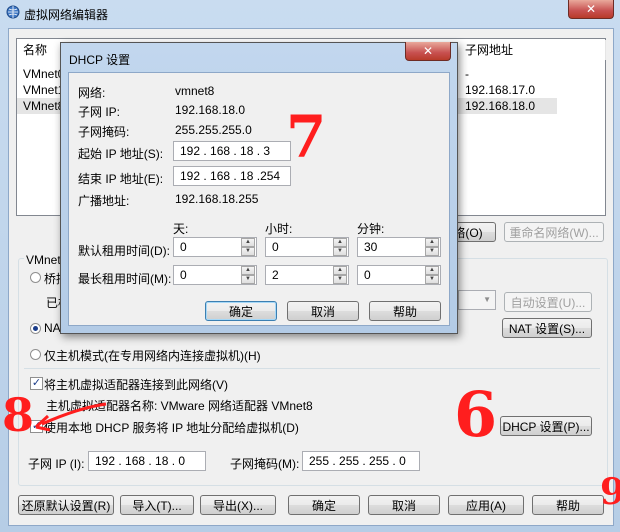  What do you see at coordinates (147, 461) in the screenshot?
I see `subnet-ip-input: 192 . 168 . 18 . 0` at bounding box center [147, 461].